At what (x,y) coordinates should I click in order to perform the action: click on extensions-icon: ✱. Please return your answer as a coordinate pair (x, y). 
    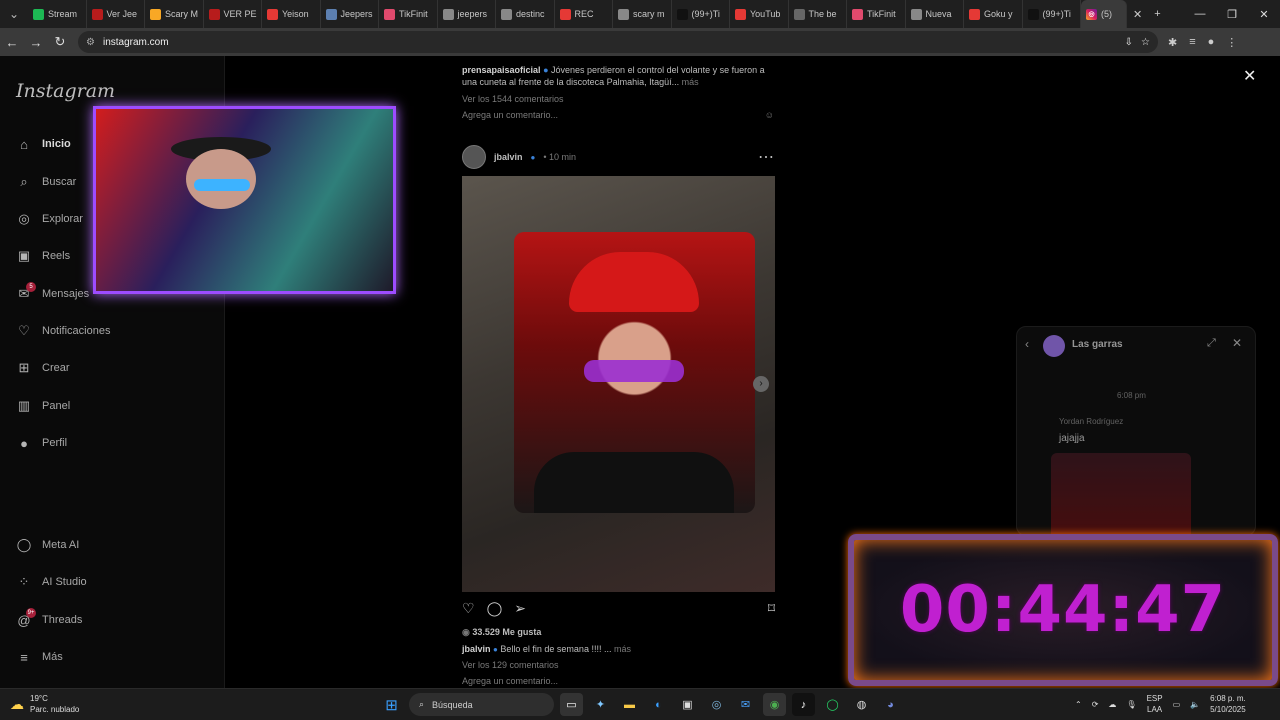
    Looking at the image, I should click on (1172, 42).